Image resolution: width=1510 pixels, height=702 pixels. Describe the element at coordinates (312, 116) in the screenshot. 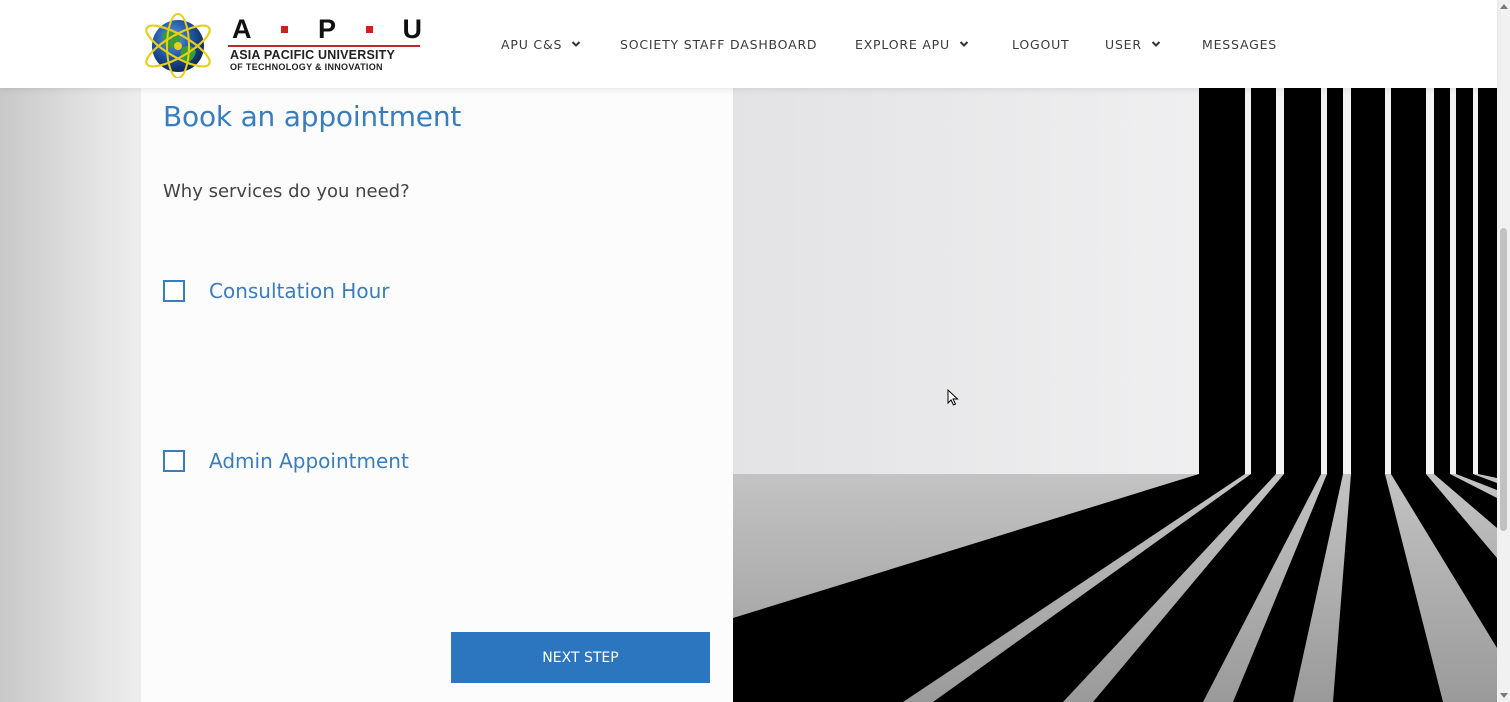

I see `page-title: Book an appointment` at that location.